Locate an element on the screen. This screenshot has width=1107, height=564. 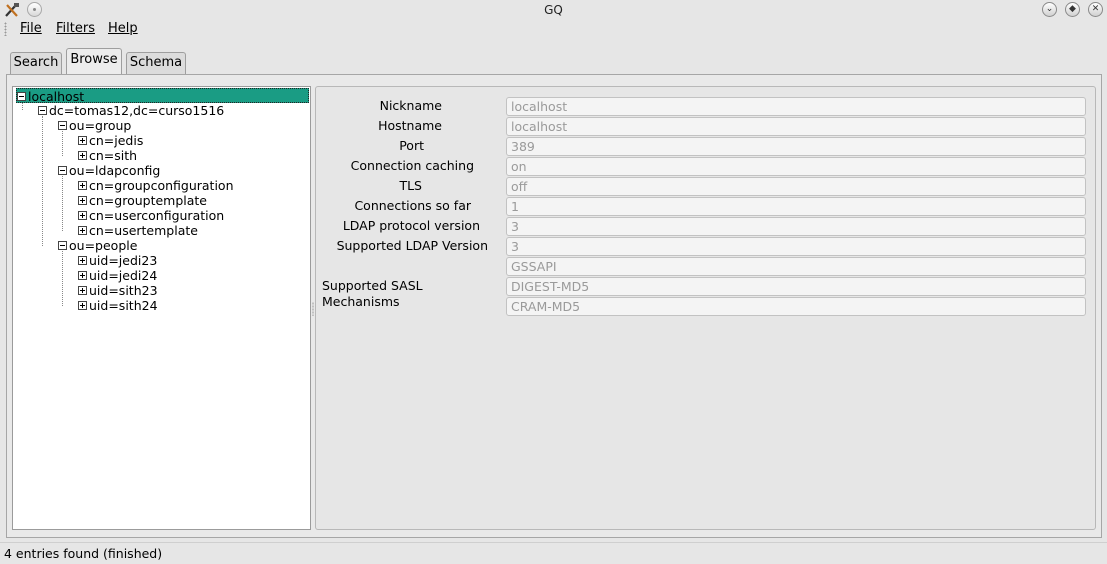
tree-node-cn-userconfiguration: cn=userconfiguration is located at coordinates (151, 215).